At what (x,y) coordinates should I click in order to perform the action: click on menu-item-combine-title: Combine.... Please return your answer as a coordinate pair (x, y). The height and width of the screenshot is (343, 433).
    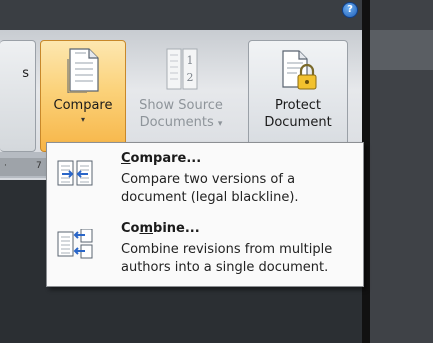
    Looking at the image, I should click on (160, 228).